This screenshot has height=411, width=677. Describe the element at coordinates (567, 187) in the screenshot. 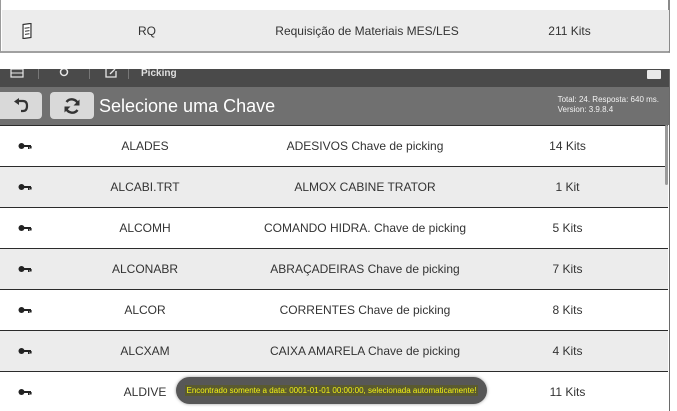

I see `list-item-quantity: 1 Kit` at that location.